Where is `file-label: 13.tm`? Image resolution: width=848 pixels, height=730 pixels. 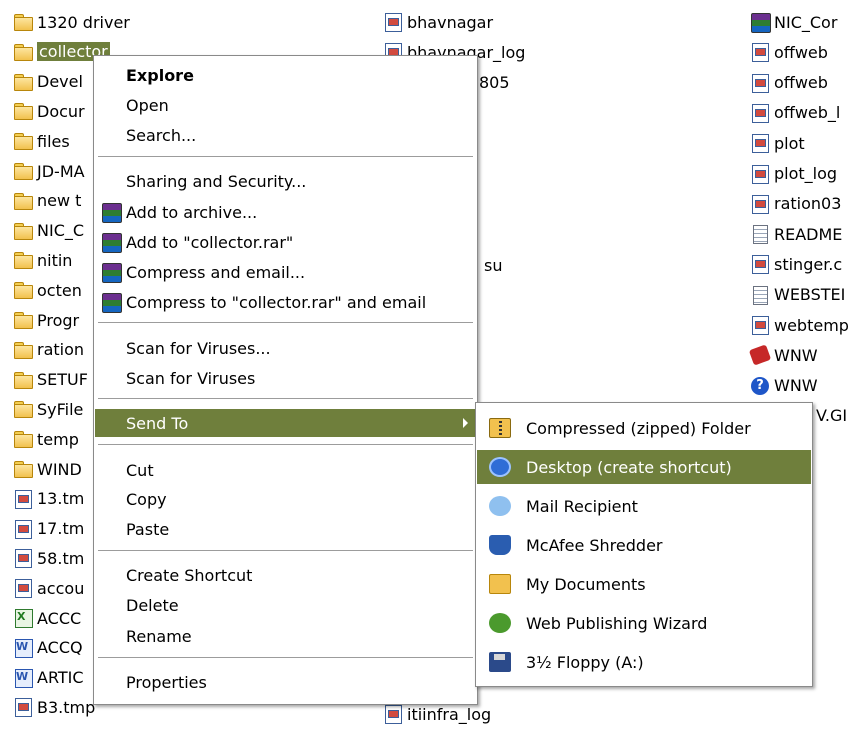
file-label: 13.tm is located at coordinates (61, 499).